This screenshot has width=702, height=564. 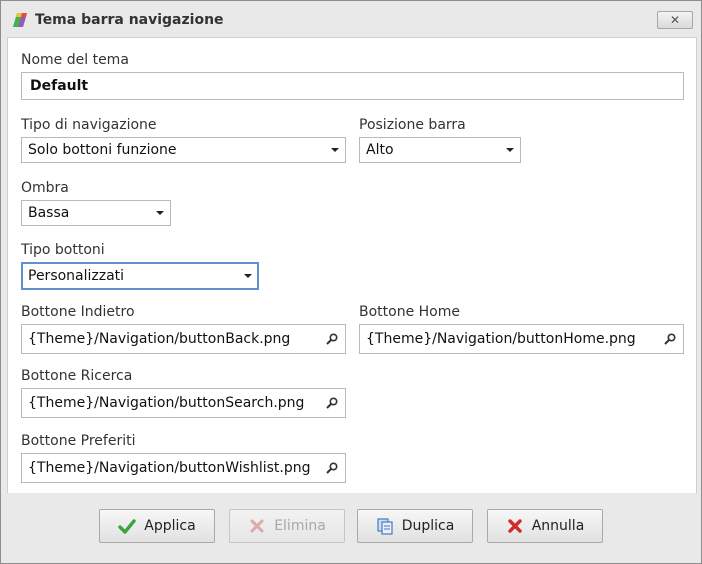 I want to click on checkmark-icon, so click(x=127, y=526).